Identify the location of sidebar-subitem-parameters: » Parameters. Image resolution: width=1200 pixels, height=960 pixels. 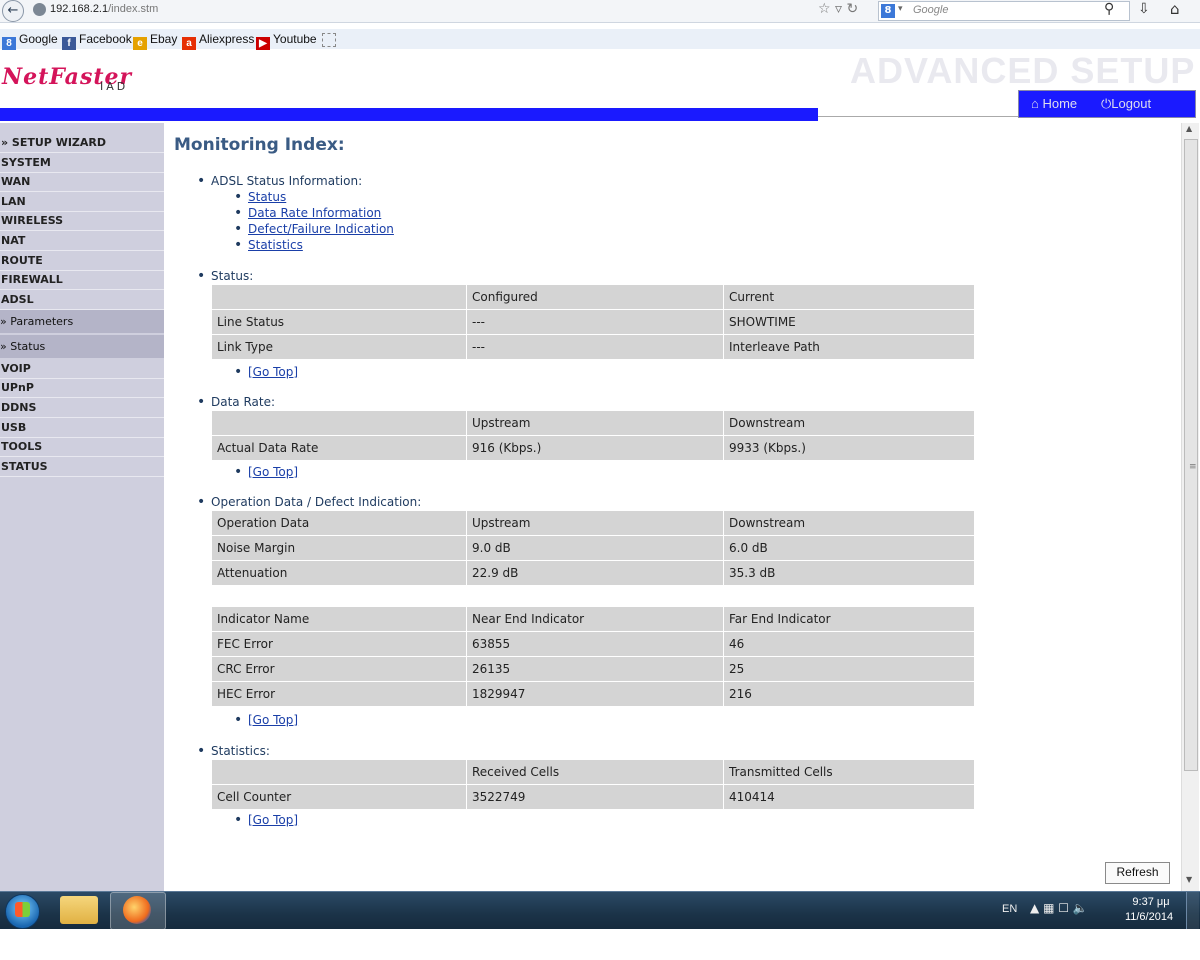
(82, 321).